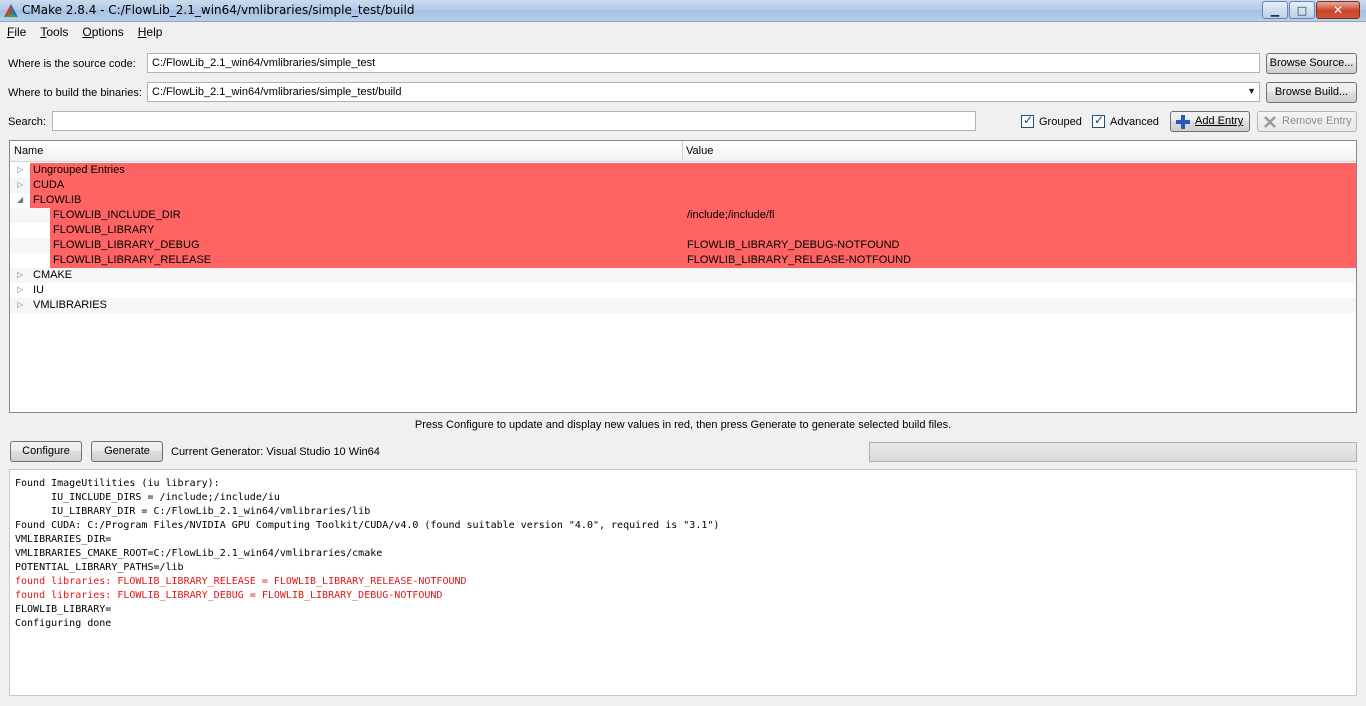 The height and width of the screenshot is (706, 1366). What do you see at coordinates (1270, 122) in the screenshot?
I see `remove-x-icon` at bounding box center [1270, 122].